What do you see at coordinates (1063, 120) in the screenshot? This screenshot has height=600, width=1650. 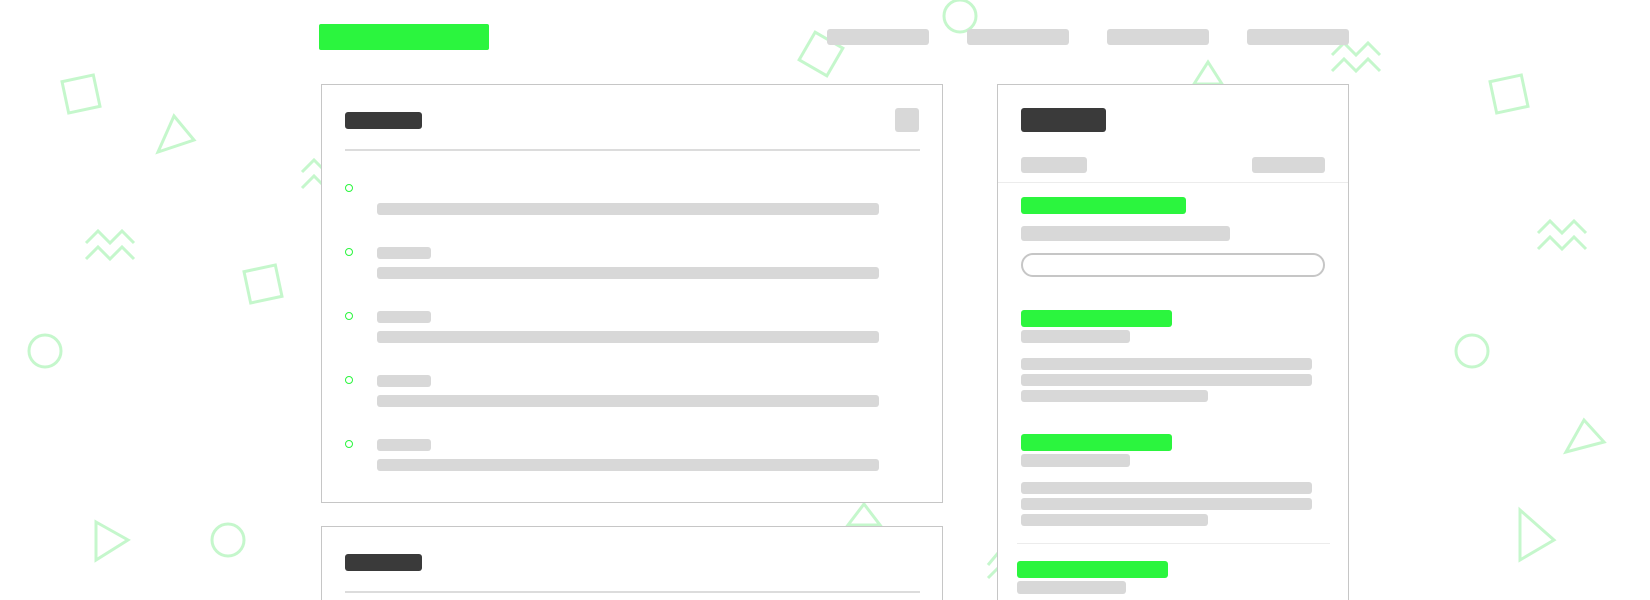 I see `sidebar-title` at bounding box center [1063, 120].